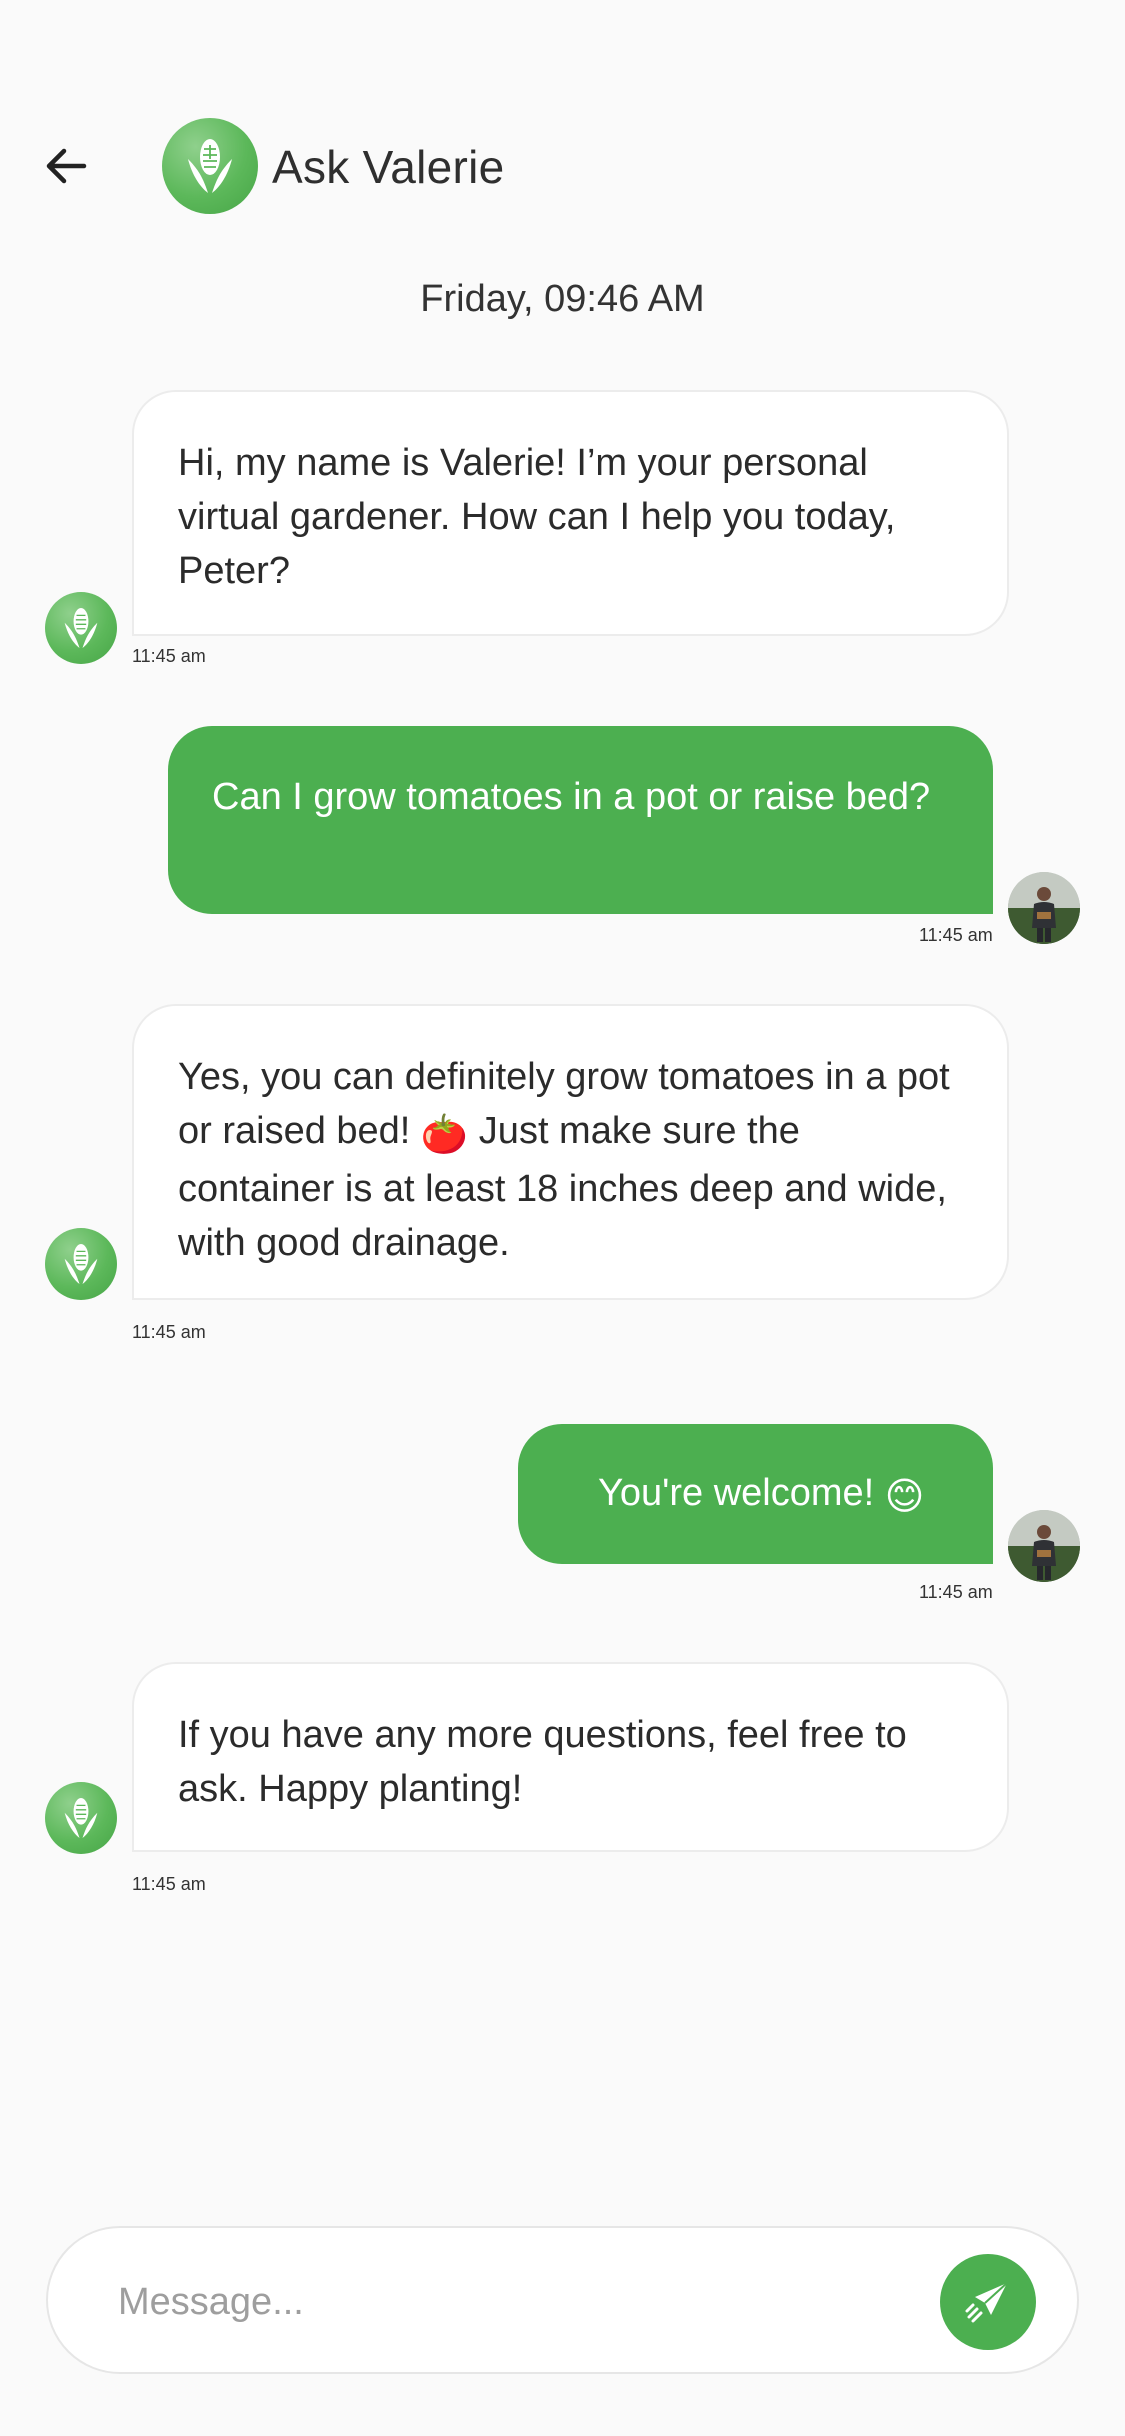 The image size is (1125, 2436). I want to click on user-message-bubble: You're welcome! 😊, so click(755, 1494).